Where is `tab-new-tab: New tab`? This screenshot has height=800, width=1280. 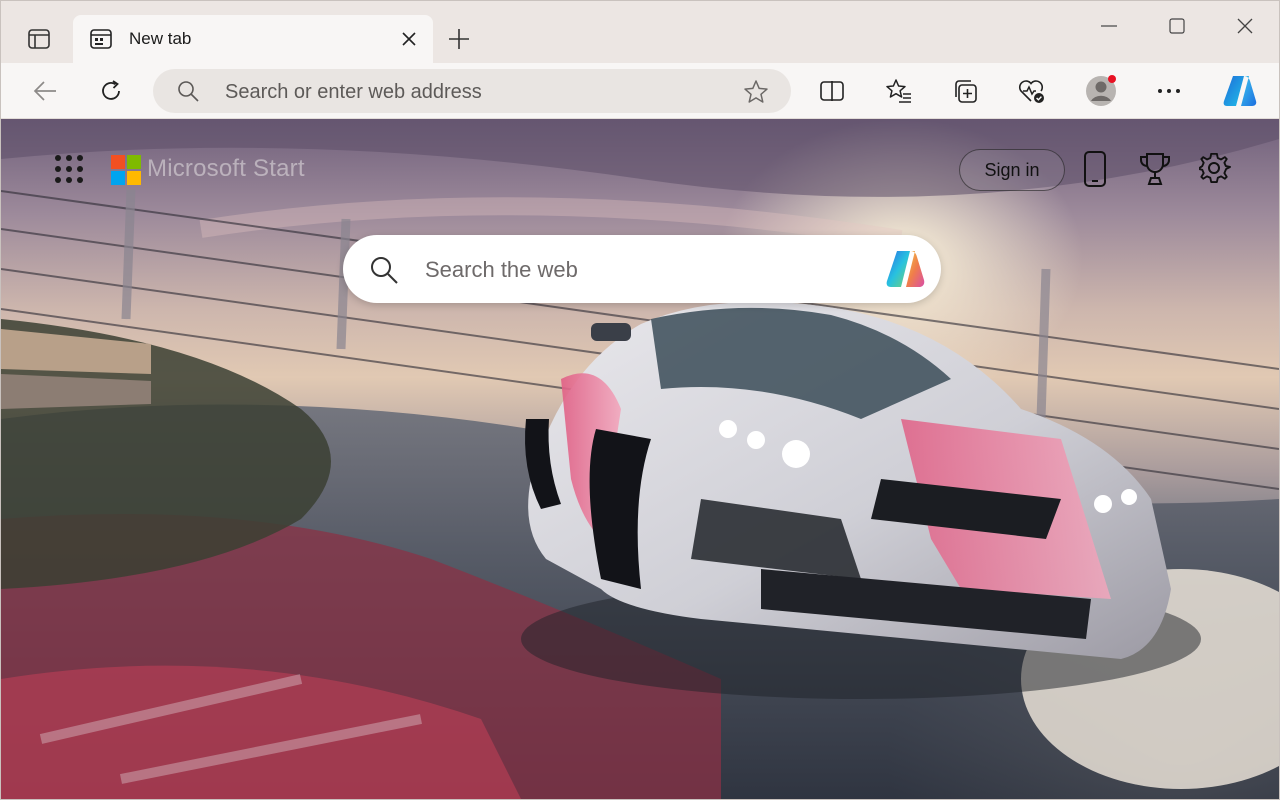
tab-new-tab: New tab is located at coordinates (253, 39).